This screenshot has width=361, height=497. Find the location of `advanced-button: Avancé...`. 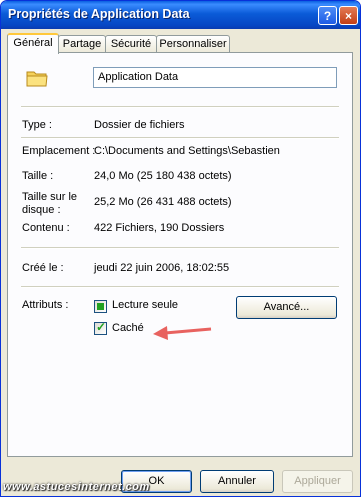

advanced-button: Avancé... is located at coordinates (286, 307).